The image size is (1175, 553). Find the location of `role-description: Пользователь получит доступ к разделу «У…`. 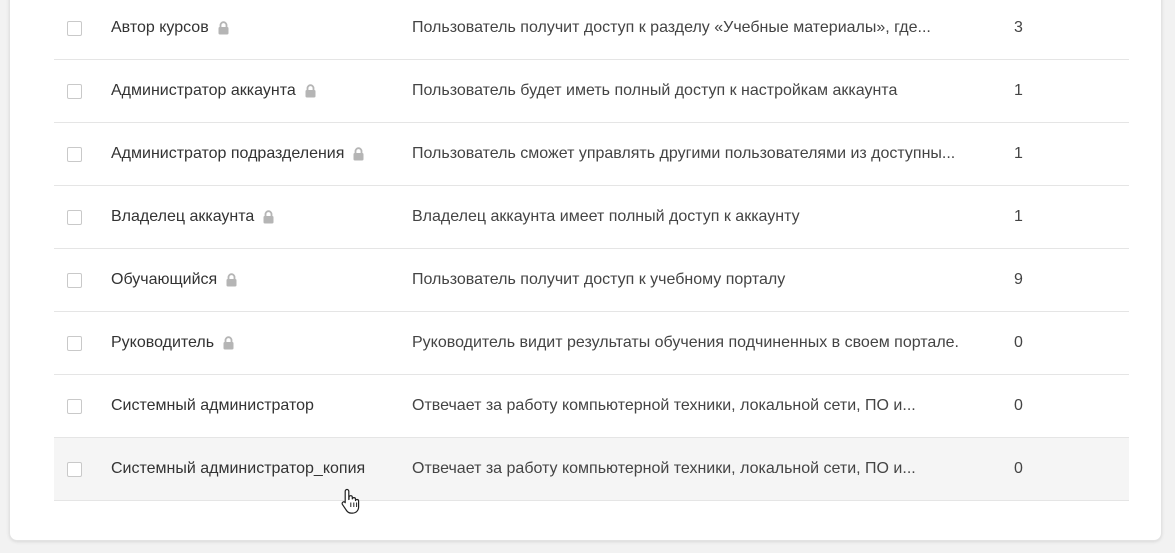

role-description: Пользователь получит доступ к разделу «У… is located at coordinates (671, 27).